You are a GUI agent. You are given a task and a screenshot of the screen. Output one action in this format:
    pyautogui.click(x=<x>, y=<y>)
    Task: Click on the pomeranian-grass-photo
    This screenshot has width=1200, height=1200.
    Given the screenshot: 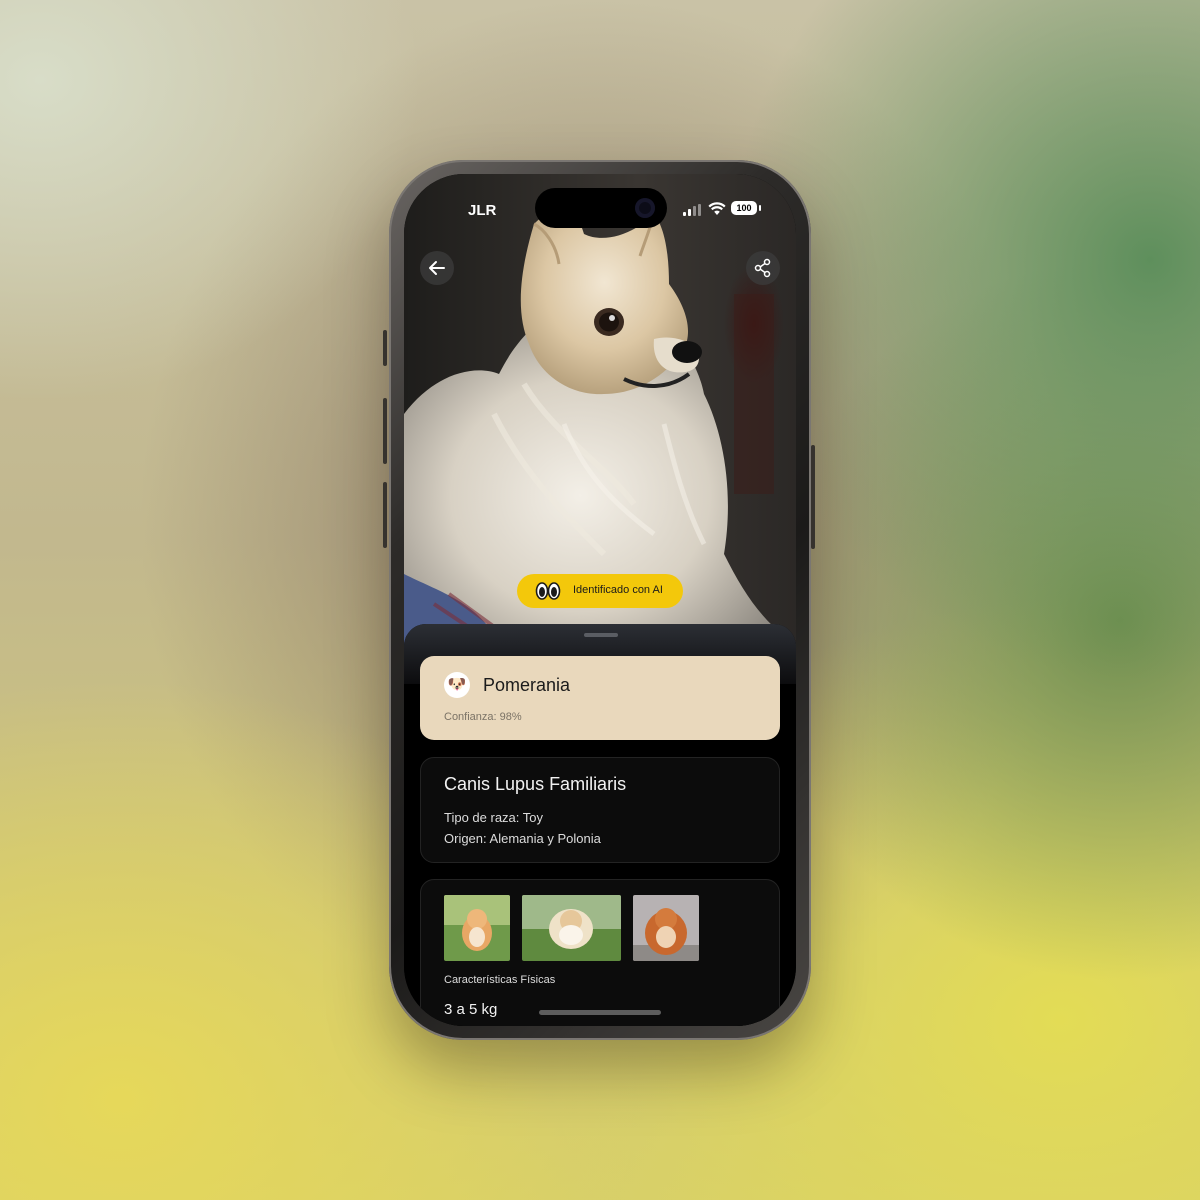 What is the action you would take?
    pyautogui.click(x=477, y=928)
    